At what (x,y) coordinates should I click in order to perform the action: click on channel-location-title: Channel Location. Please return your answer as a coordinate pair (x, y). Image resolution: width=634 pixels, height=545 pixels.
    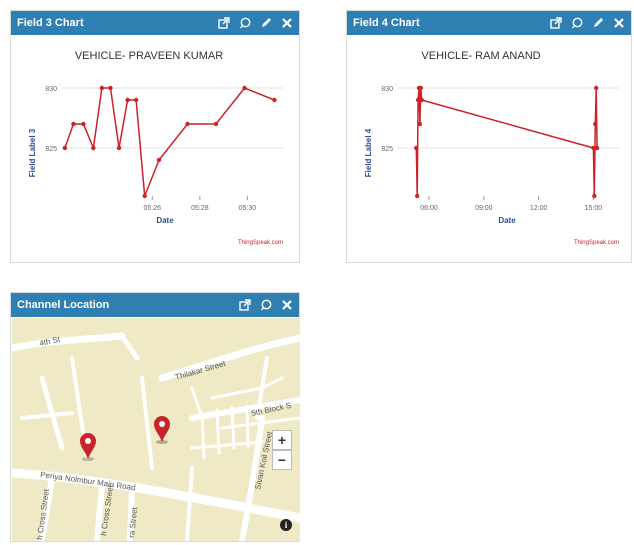
    Looking at the image, I should click on (63, 305).